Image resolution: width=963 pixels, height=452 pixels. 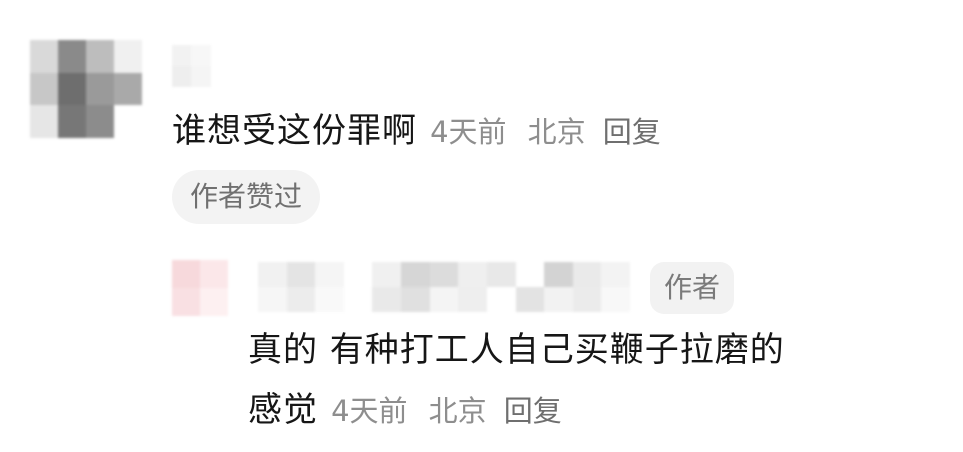 I want to click on reply-comment-text-line2: 感觉, so click(x=283, y=410).